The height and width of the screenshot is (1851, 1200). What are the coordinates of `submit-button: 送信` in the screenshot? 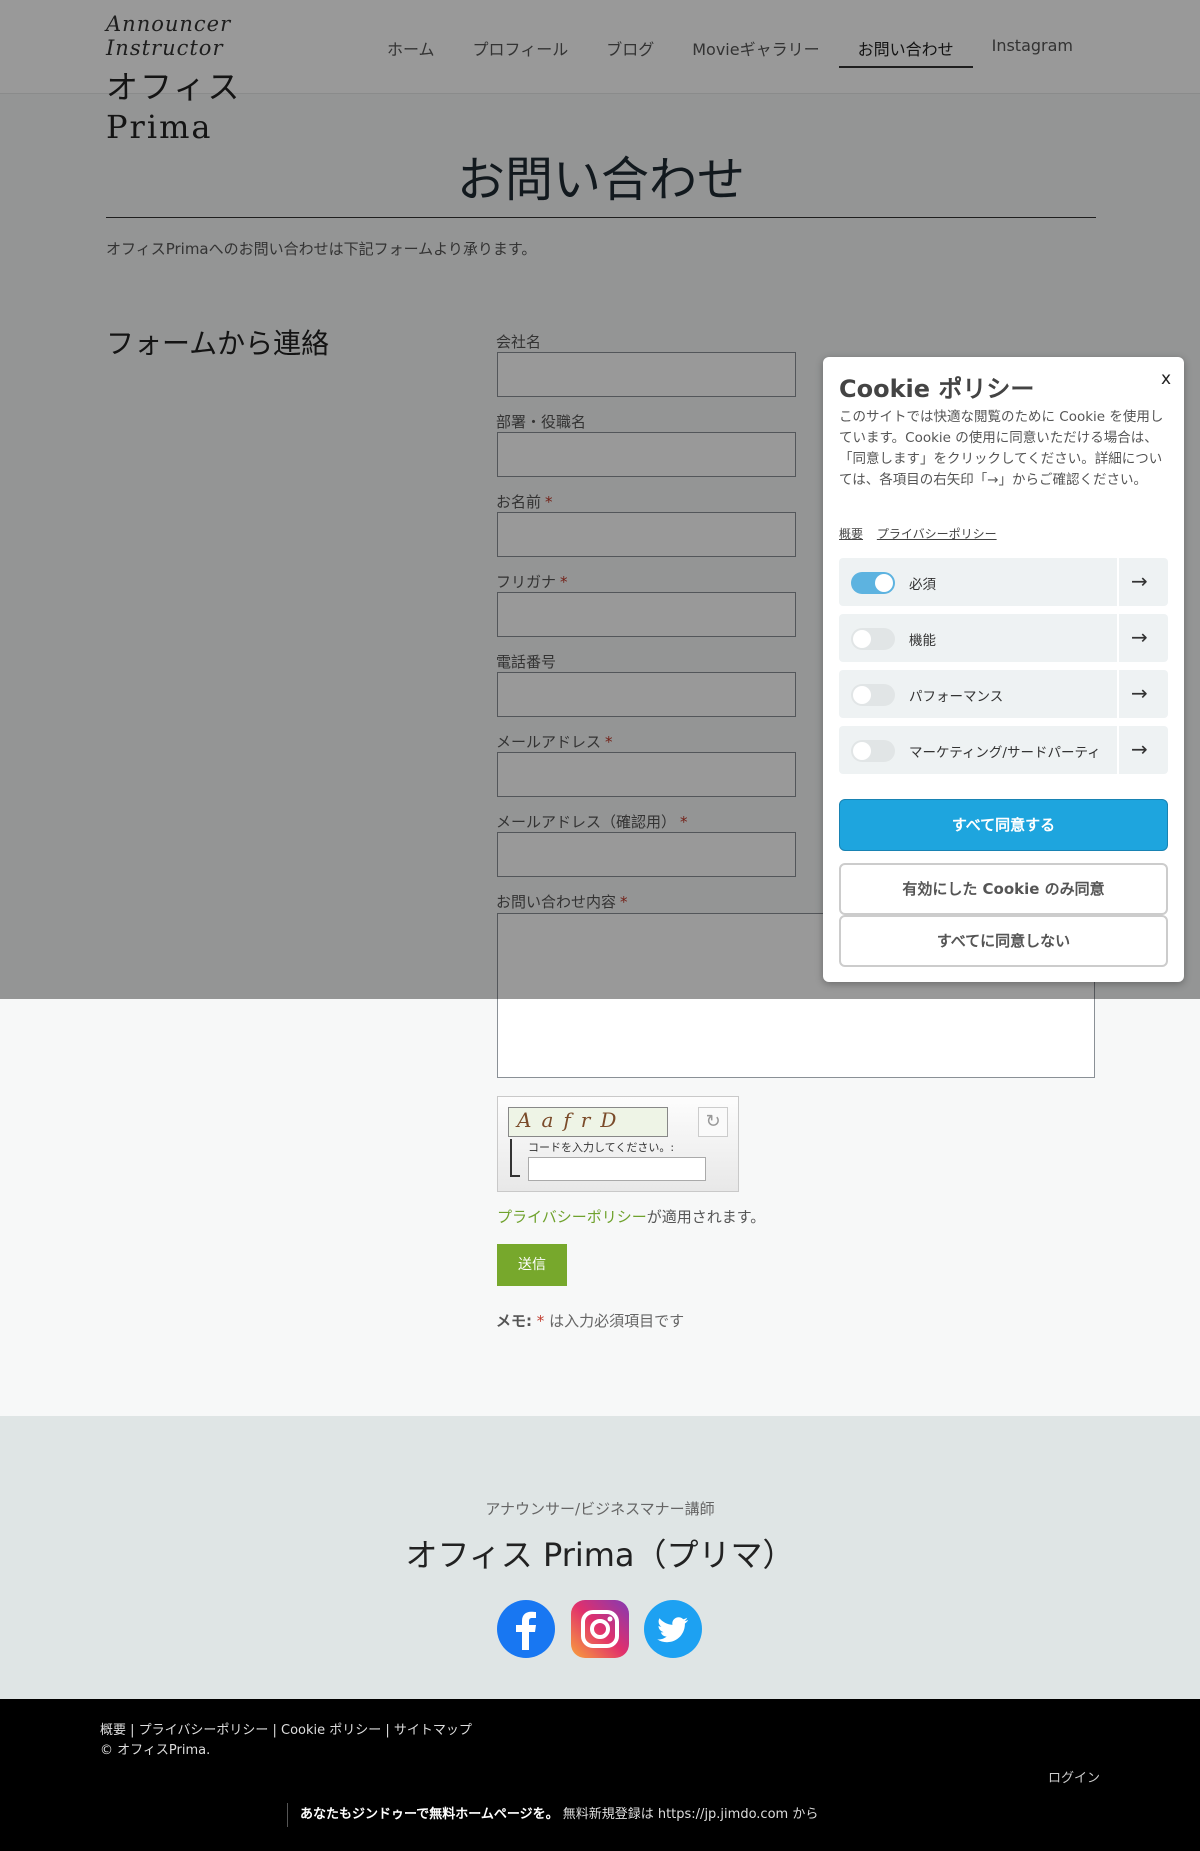 It's located at (532, 1265).